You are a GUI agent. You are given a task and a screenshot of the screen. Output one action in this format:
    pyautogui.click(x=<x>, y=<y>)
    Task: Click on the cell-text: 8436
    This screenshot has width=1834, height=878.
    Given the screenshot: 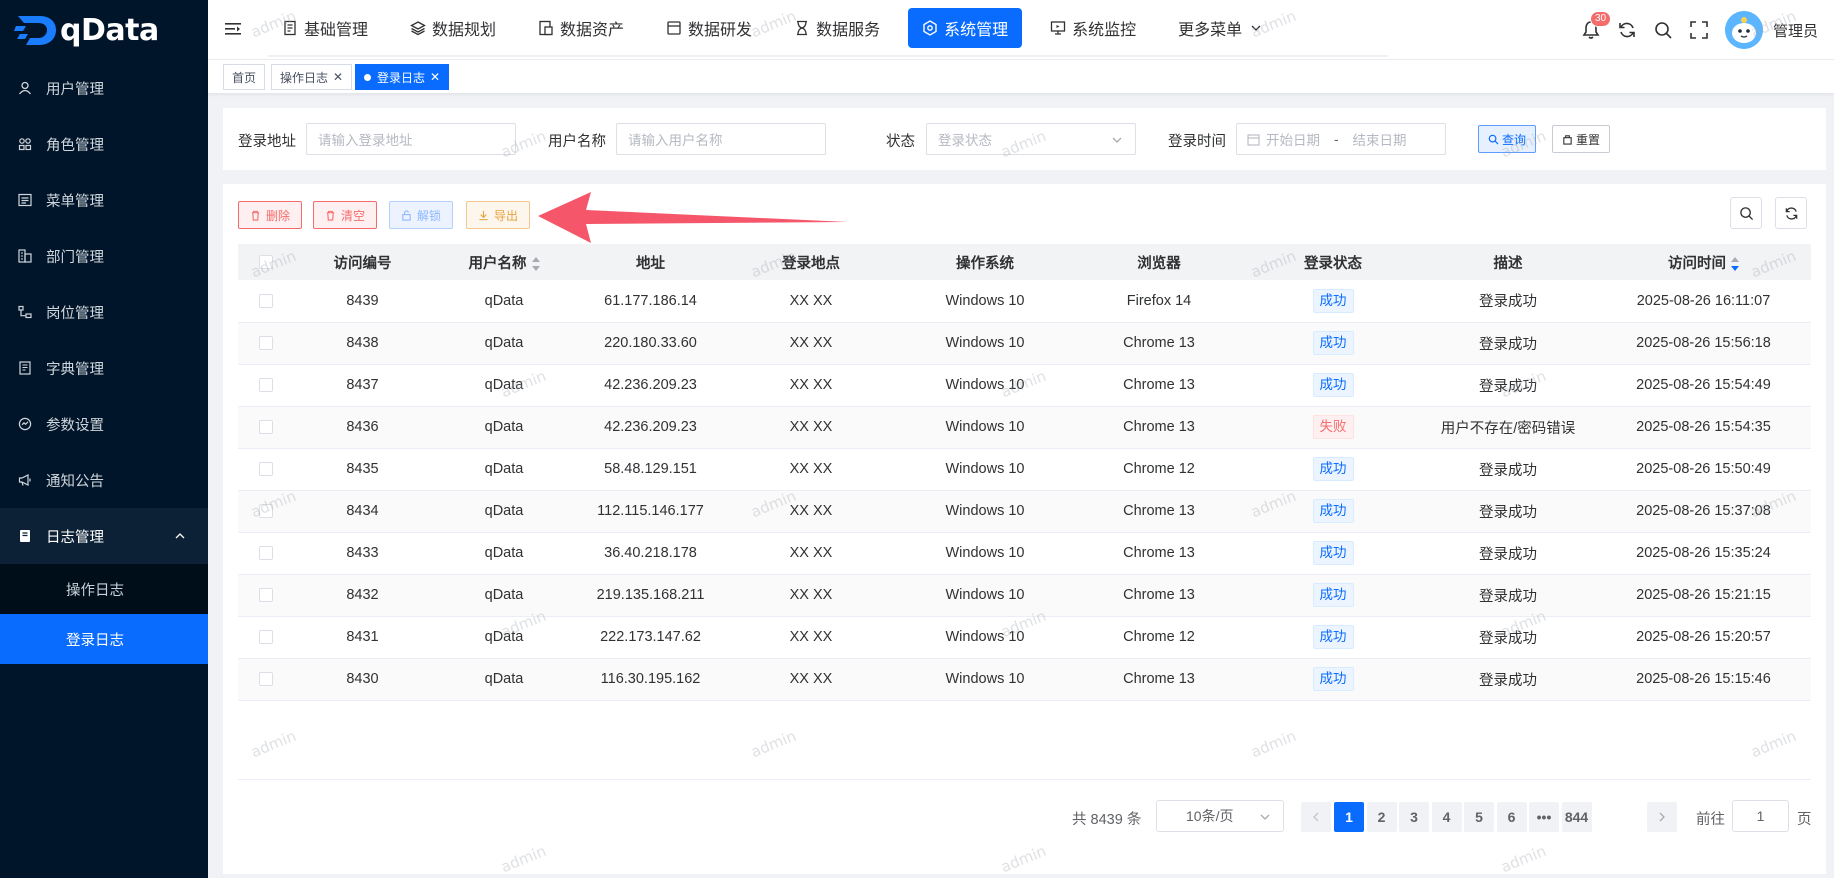 What is the action you would take?
    pyautogui.click(x=362, y=427)
    